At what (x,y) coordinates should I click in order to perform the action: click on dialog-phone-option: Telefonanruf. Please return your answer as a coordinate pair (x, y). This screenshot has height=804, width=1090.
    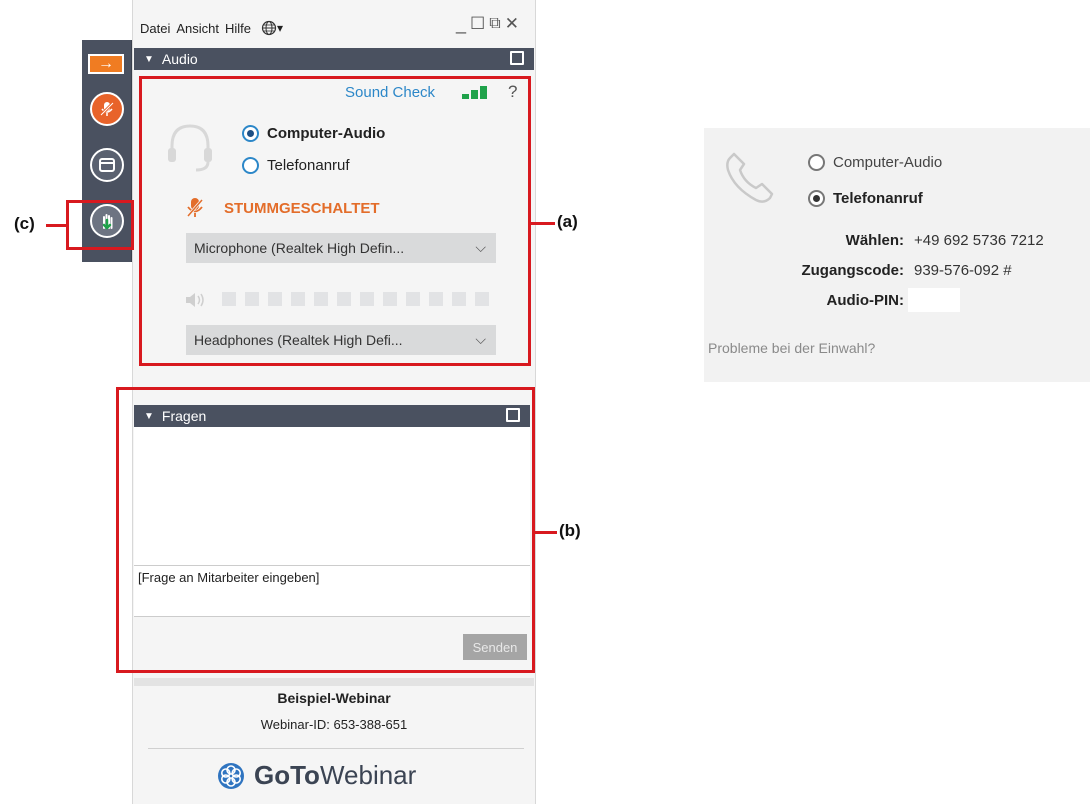
    Looking at the image, I should click on (865, 198).